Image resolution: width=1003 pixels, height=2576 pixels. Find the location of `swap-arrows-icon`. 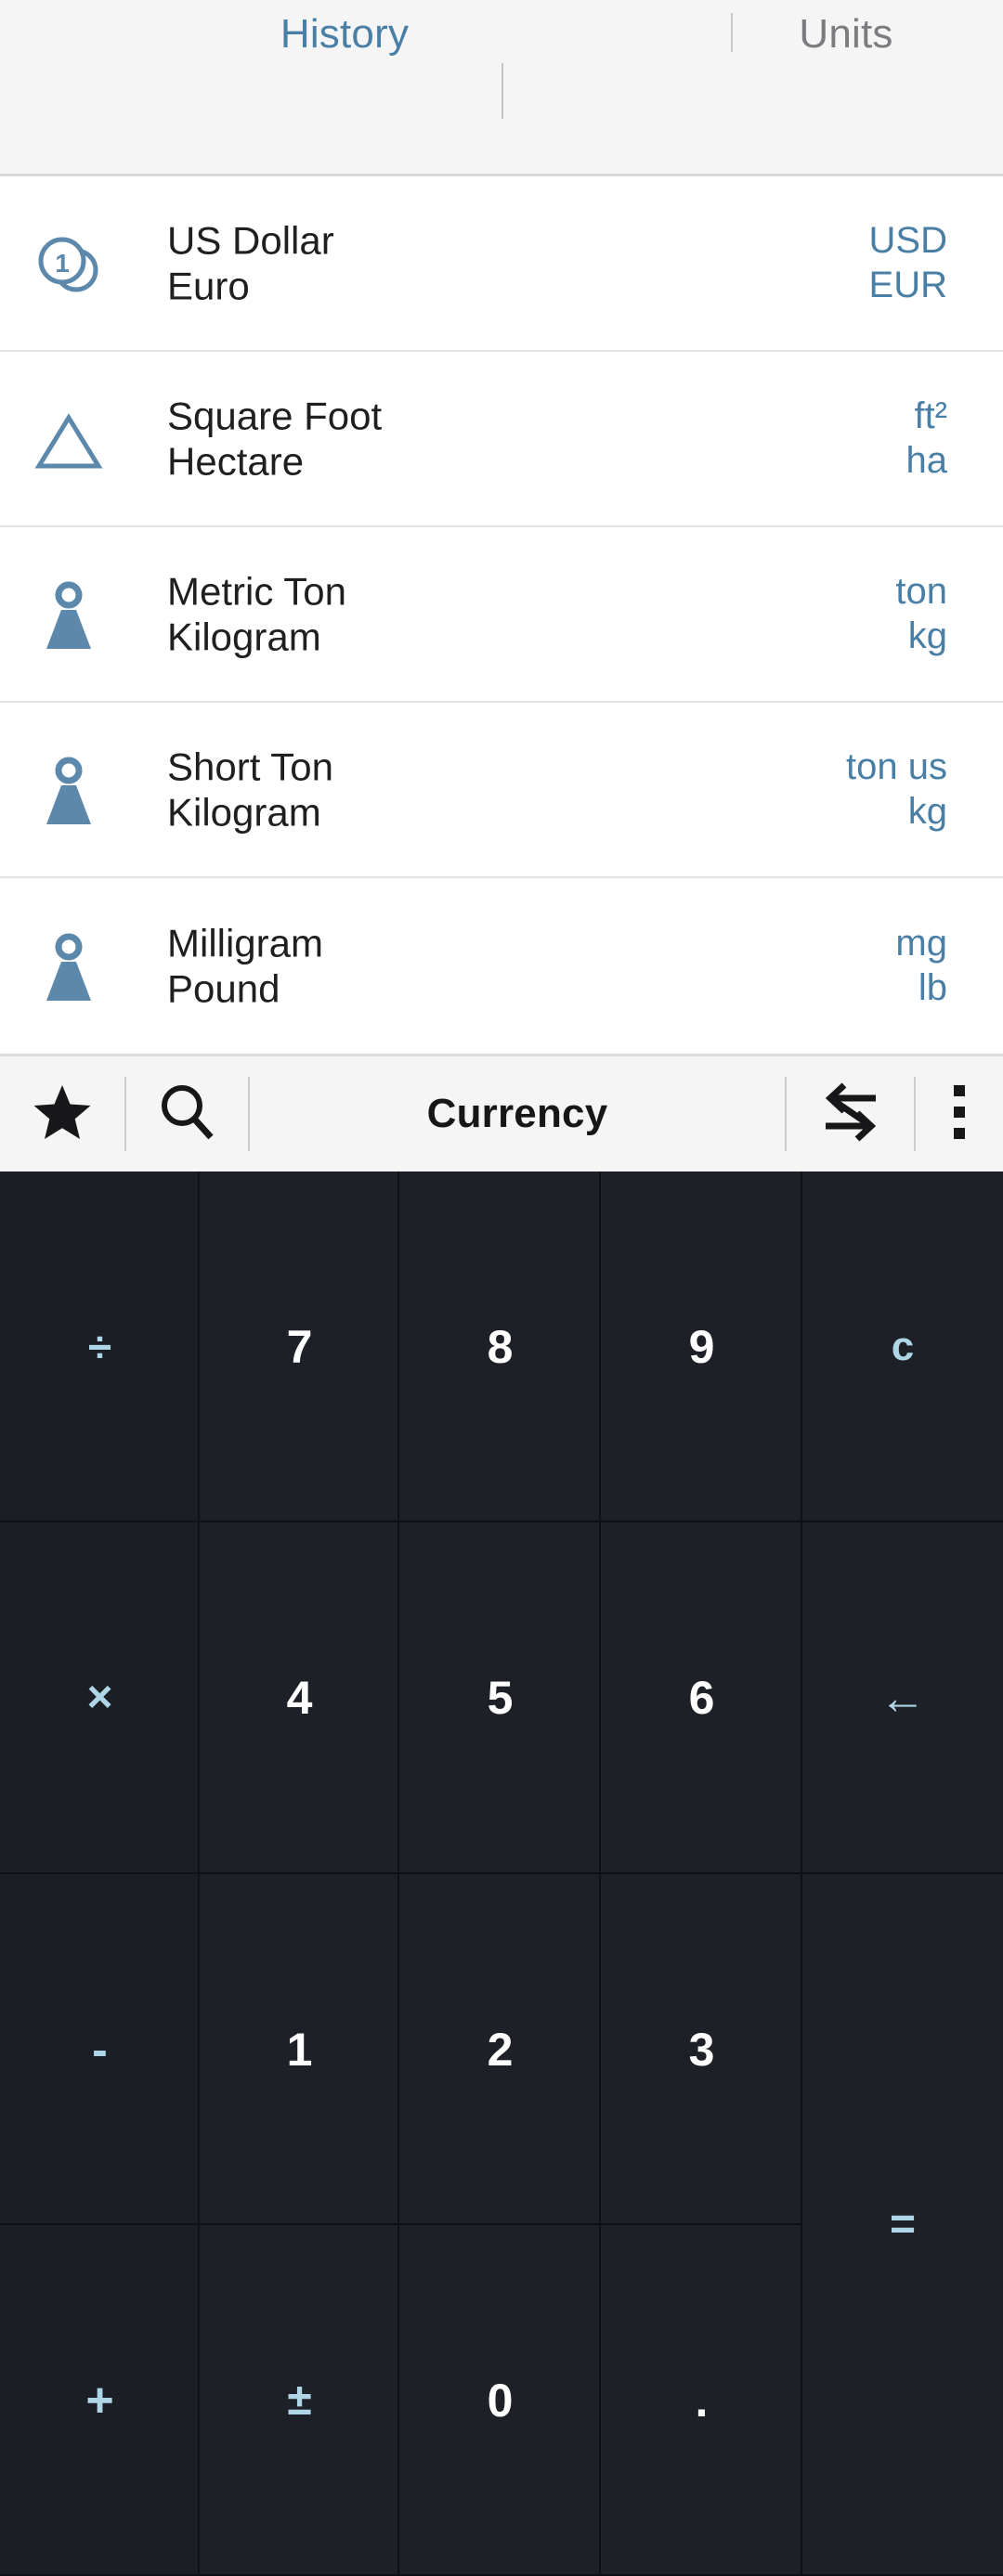

swap-arrows-icon is located at coordinates (850, 1114).